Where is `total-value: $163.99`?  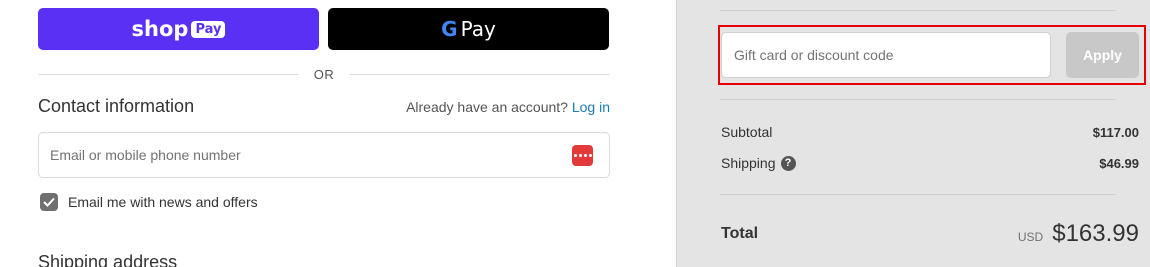
total-value: $163.99 is located at coordinates (1095, 233).